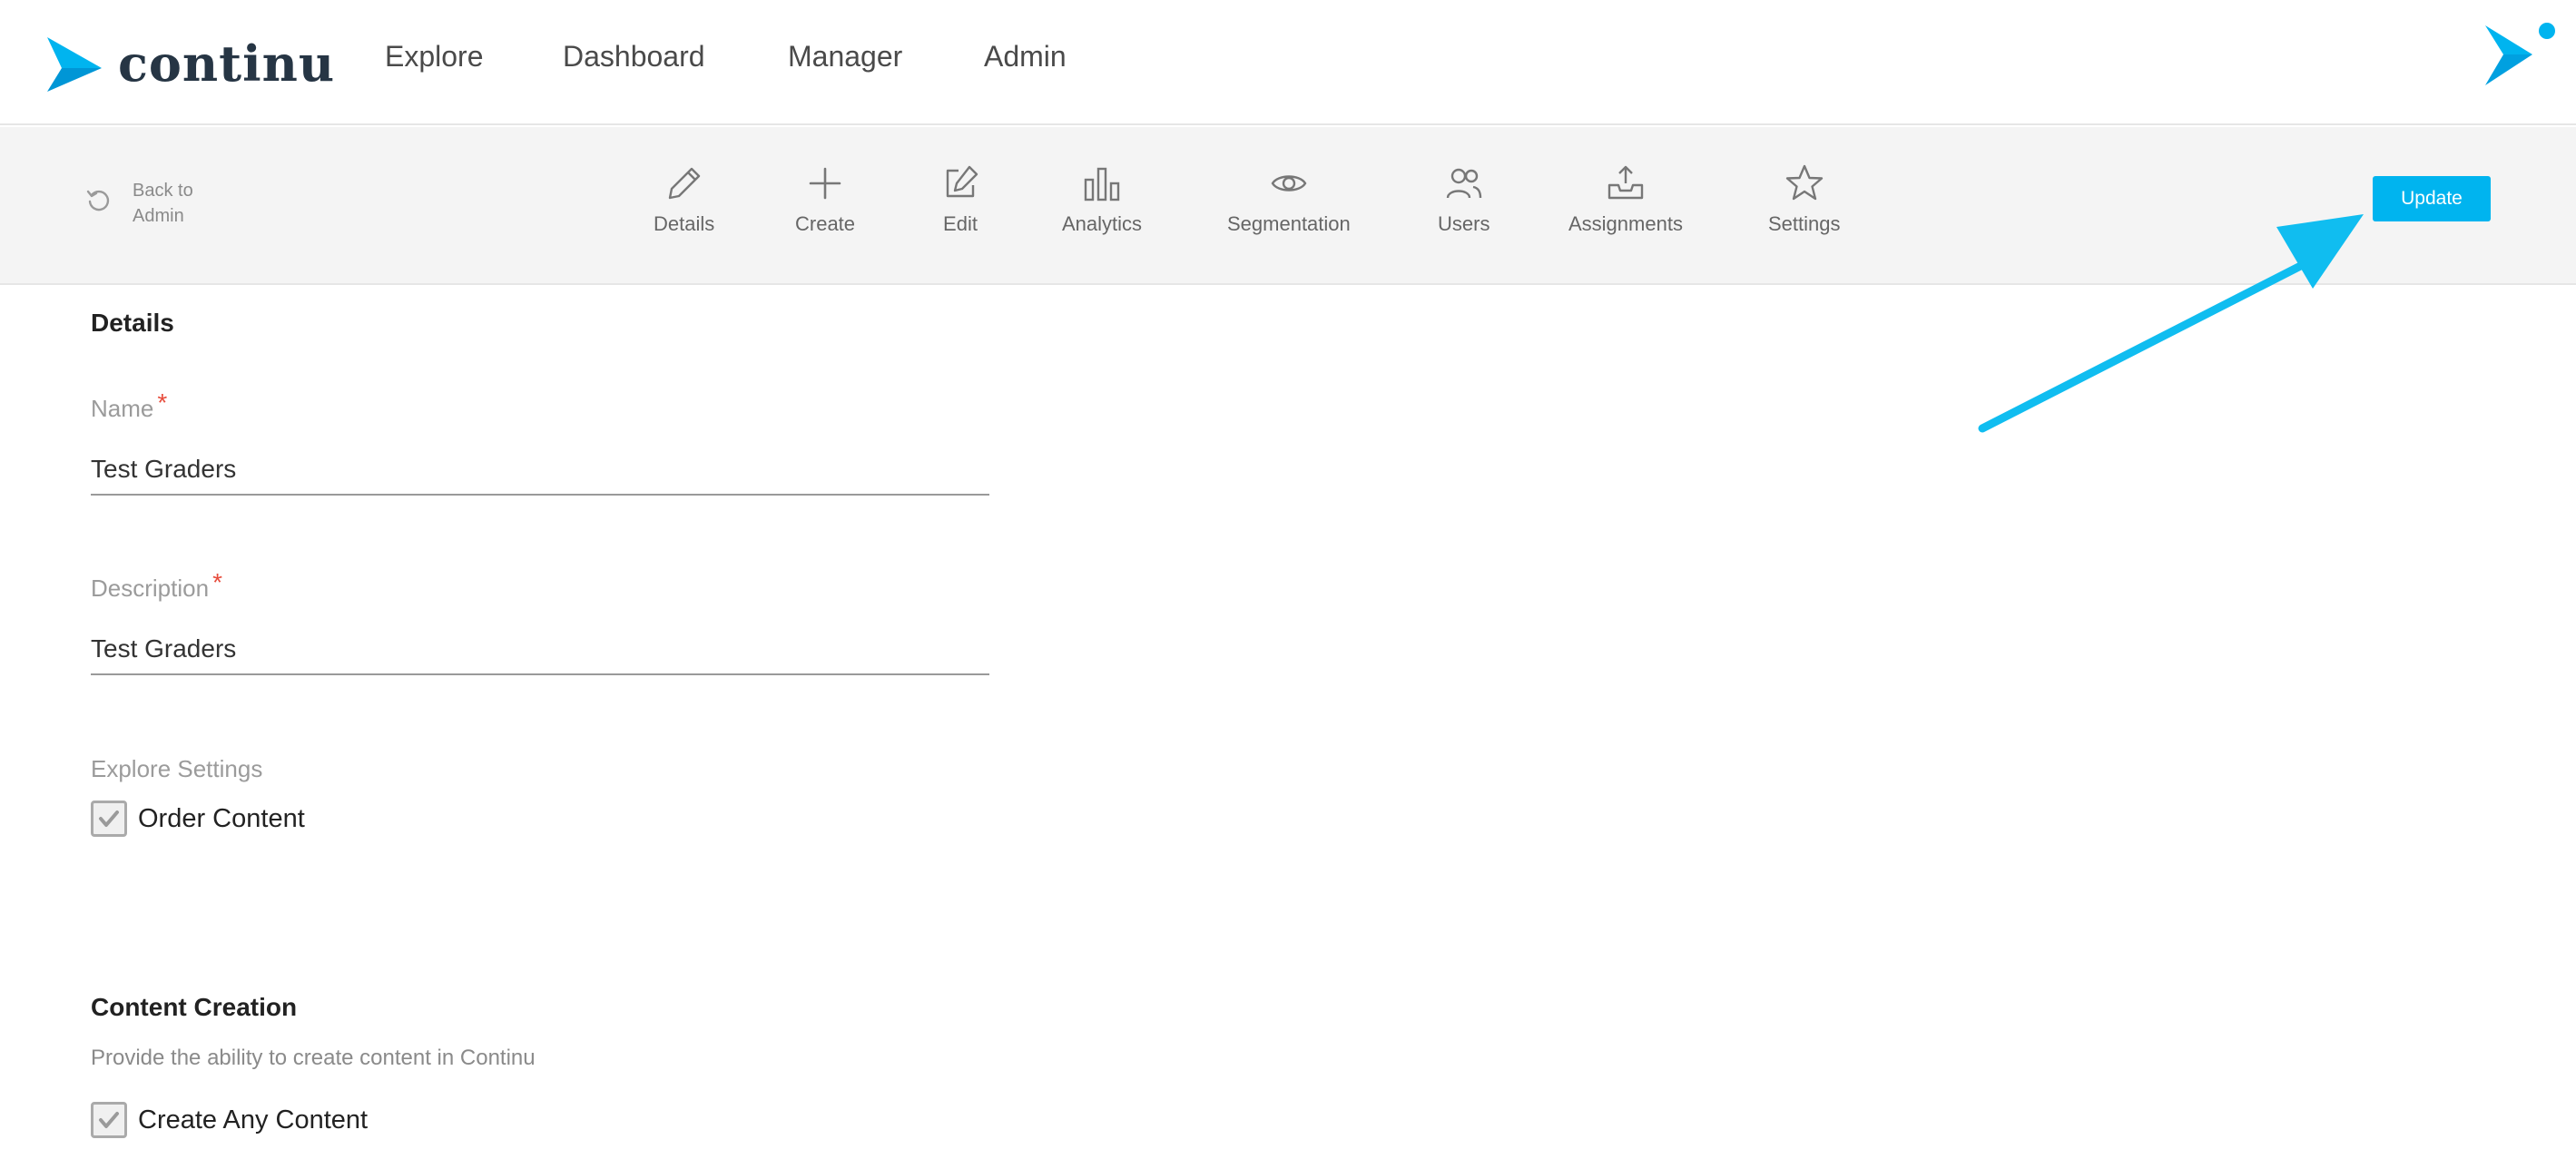  I want to click on tab-analytics: Analytics, so click(1102, 199).